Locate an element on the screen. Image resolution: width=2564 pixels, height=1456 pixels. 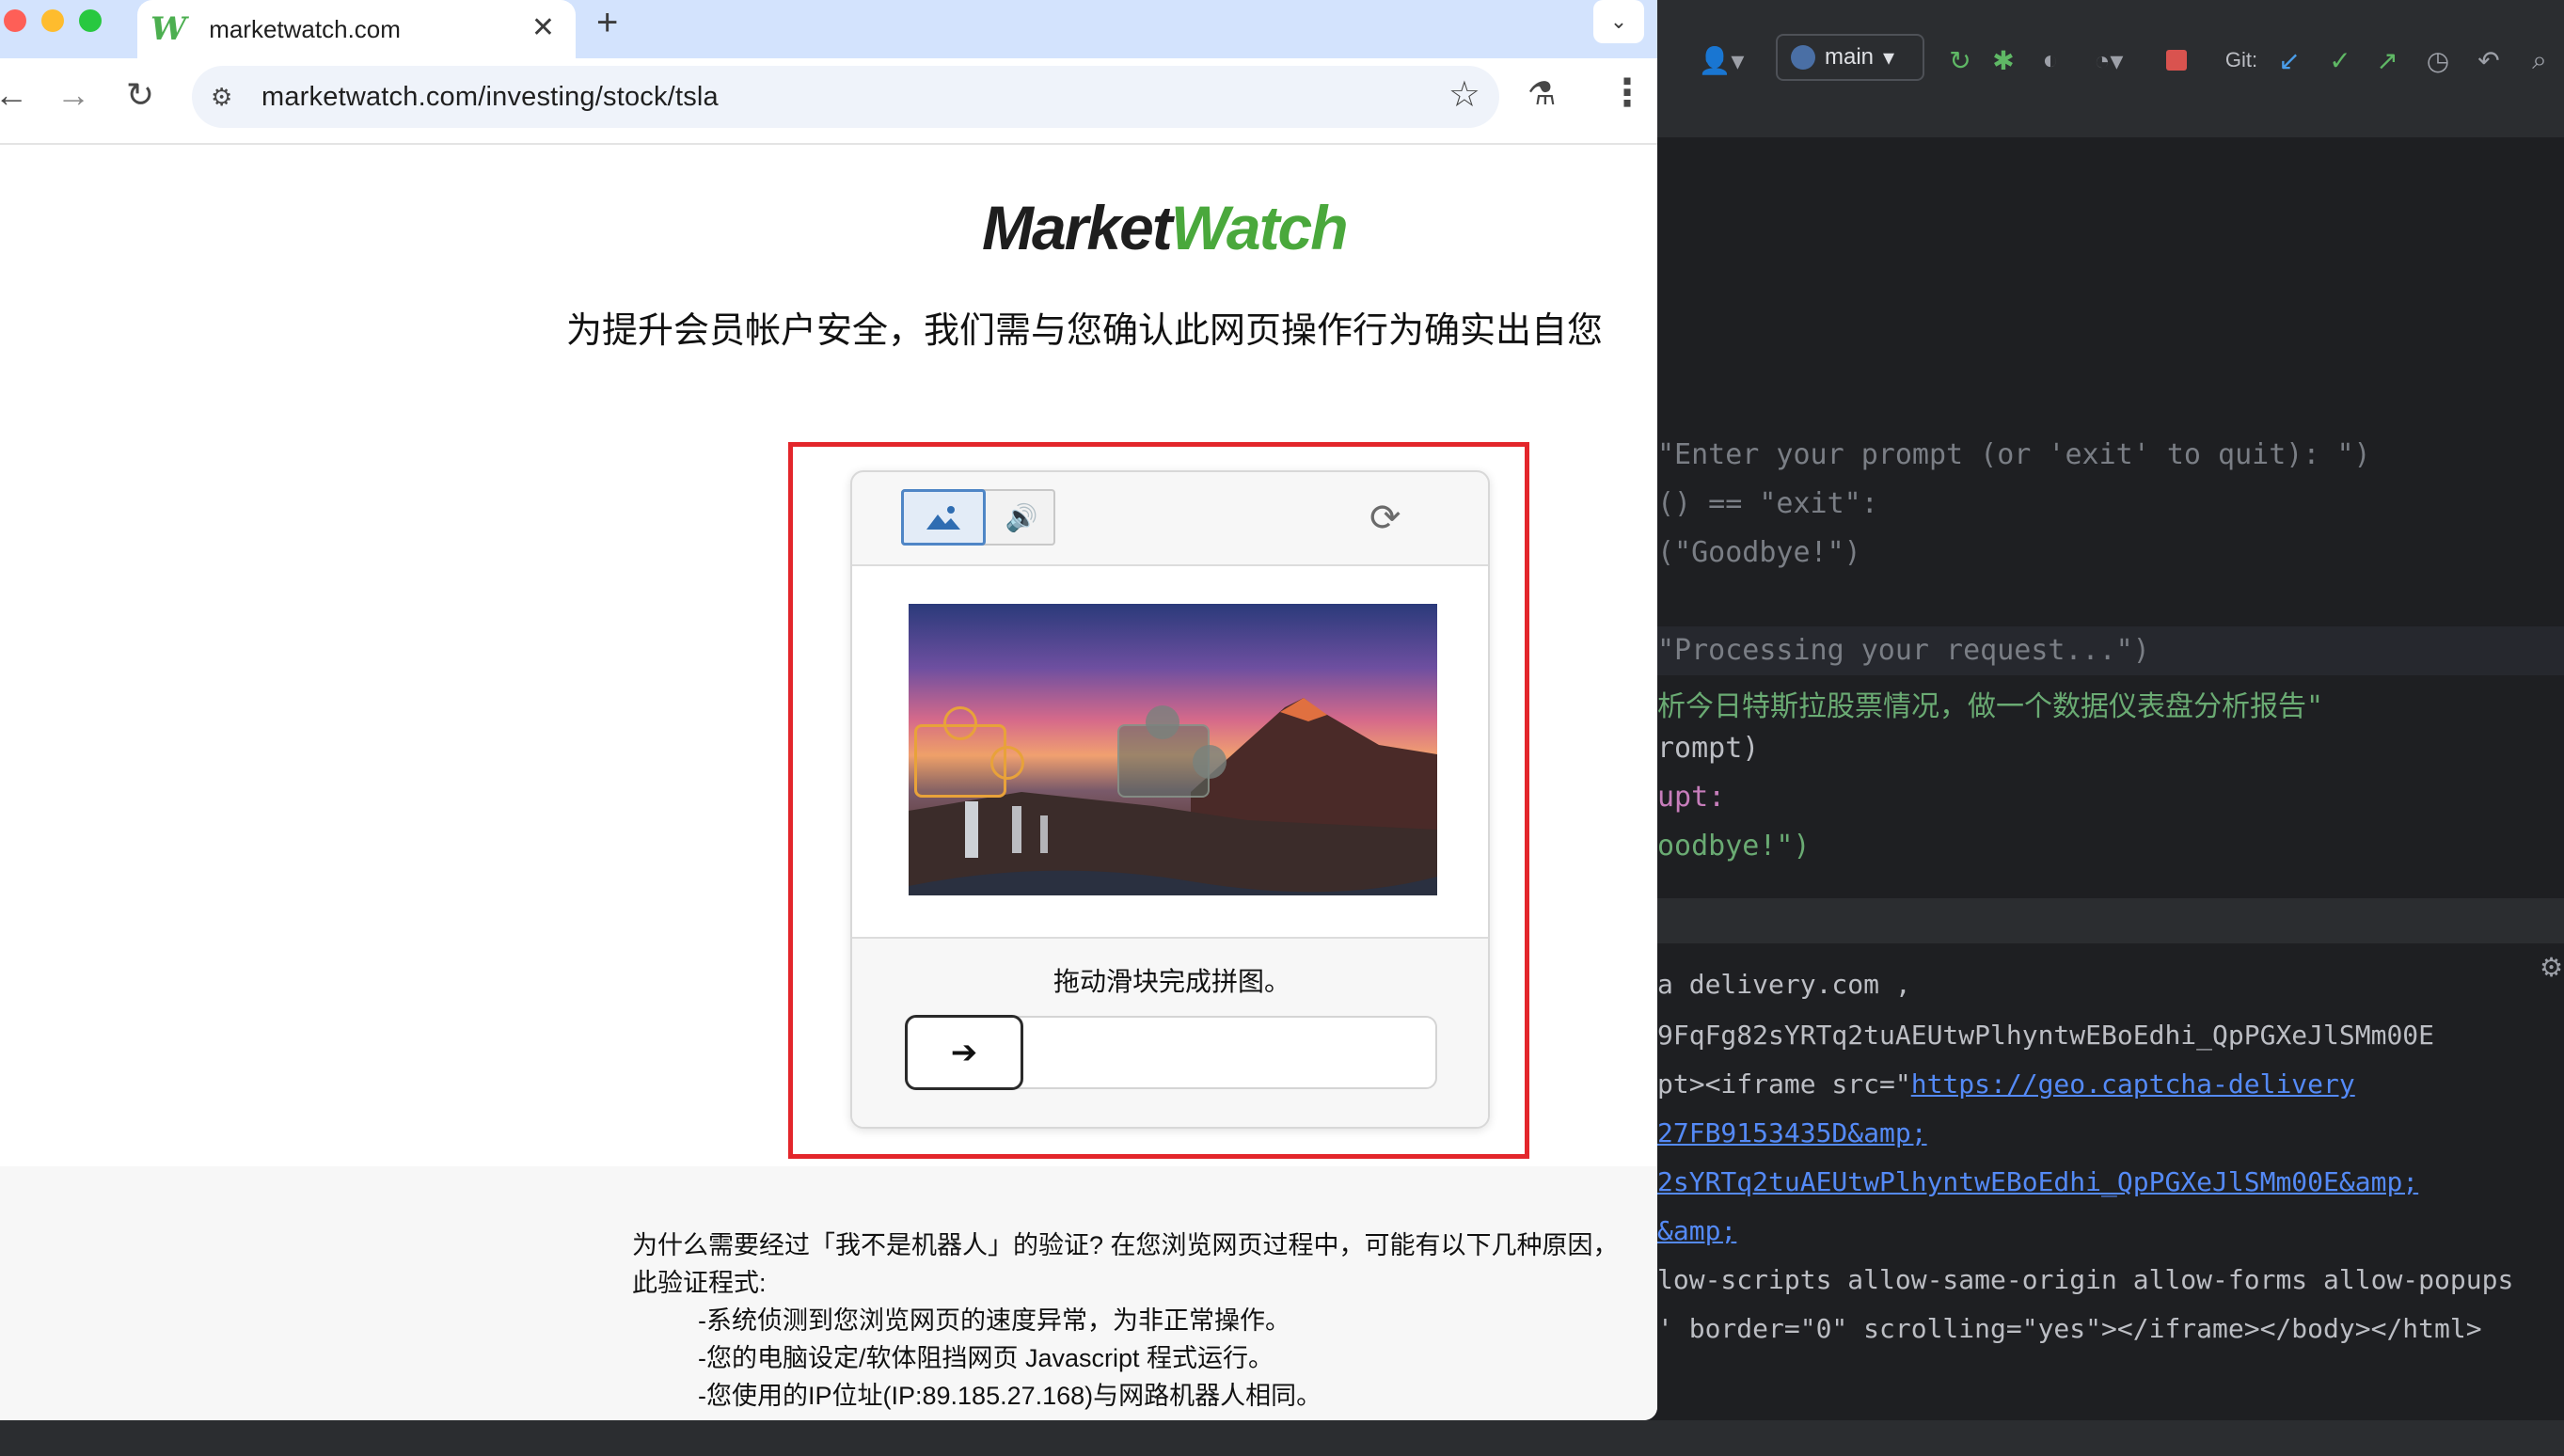
logo-market: Market is located at coordinates (1077, 227).